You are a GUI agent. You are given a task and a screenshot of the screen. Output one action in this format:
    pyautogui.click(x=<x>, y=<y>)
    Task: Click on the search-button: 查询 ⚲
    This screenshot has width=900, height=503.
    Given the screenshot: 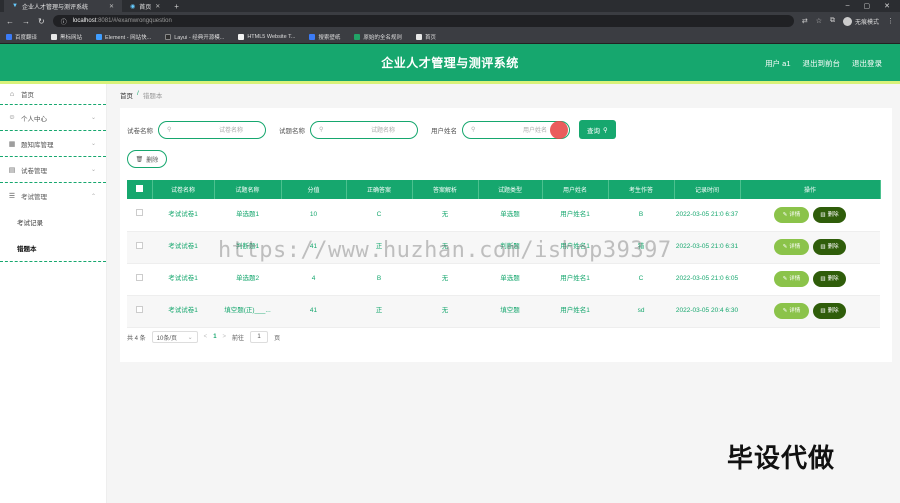 What is the action you would take?
    pyautogui.click(x=597, y=129)
    